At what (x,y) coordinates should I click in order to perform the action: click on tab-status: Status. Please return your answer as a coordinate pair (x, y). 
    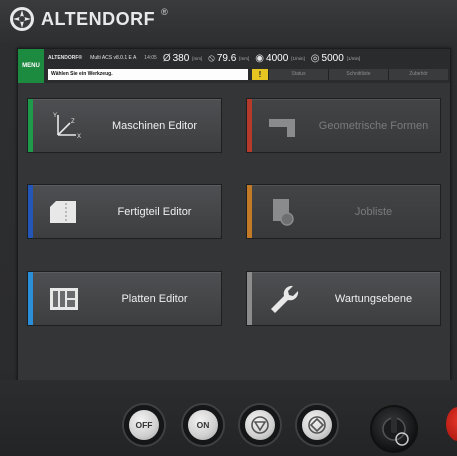
    Looking at the image, I should click on (298, 74).